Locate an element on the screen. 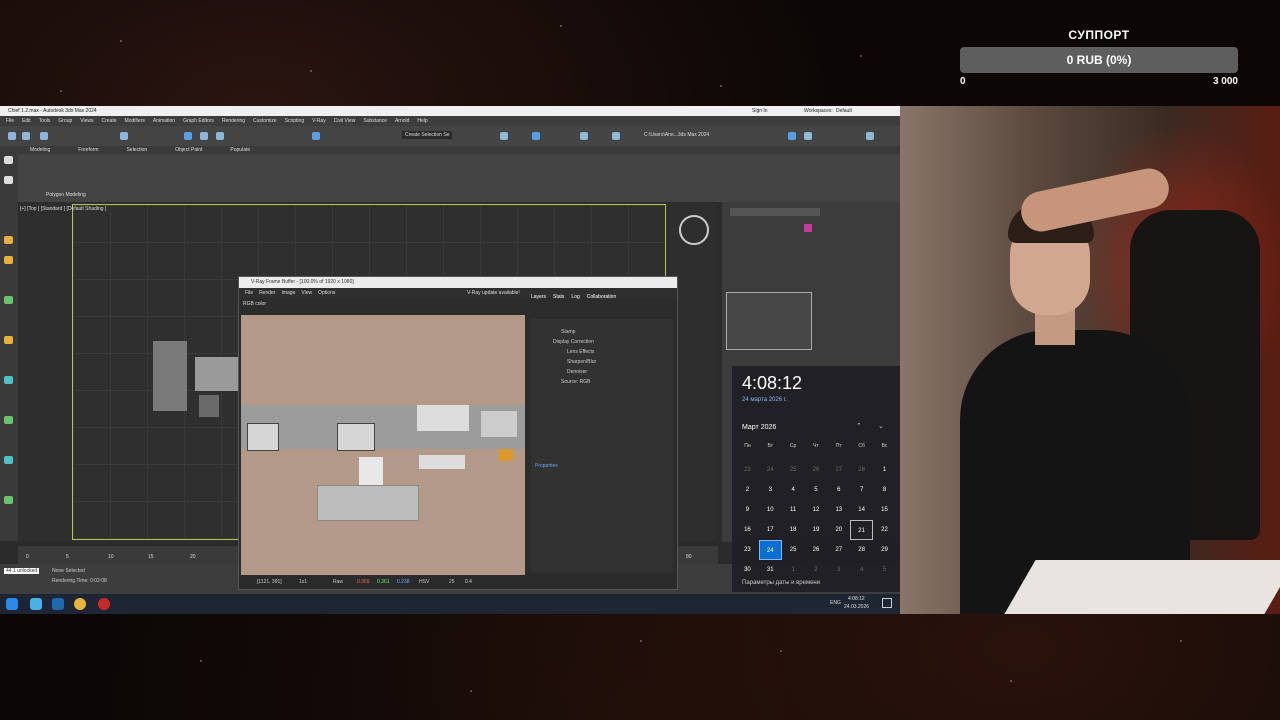 The height and width of the screenshot is (720, 1280). calendar-day: 11 is located at coordinates (793, 510).